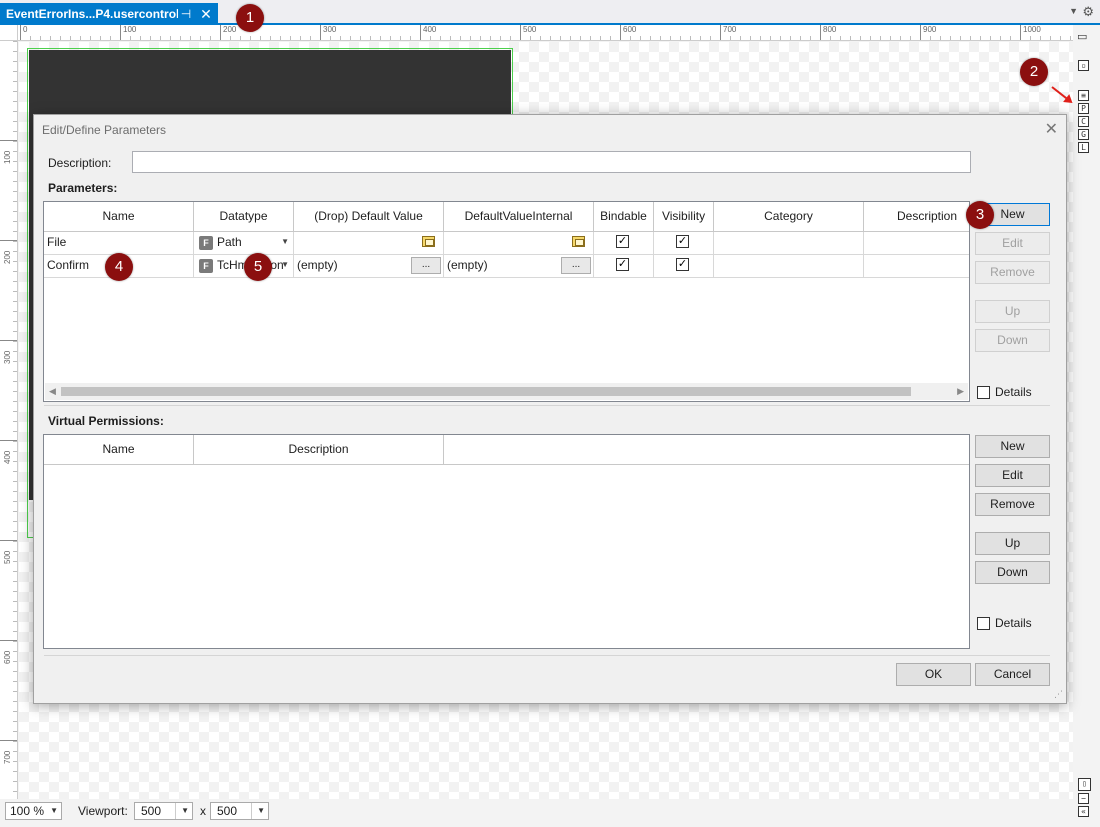  I want to click on close-icon: ✕, so click(1051, 129).